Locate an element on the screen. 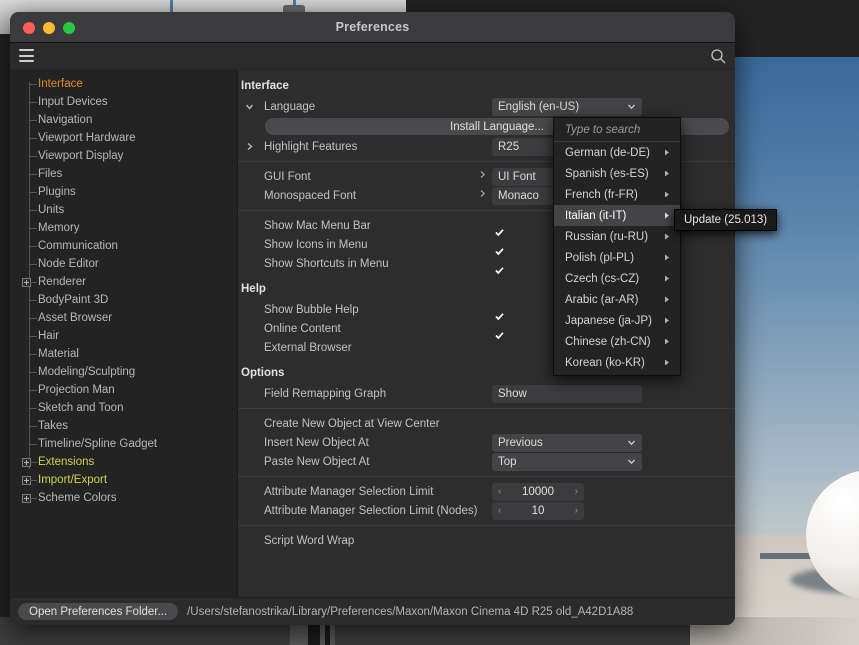 Image resolution: width=859 pixels, height=645 pixels. language-select-value: English (en-US) is located at coordinates (539, 106).